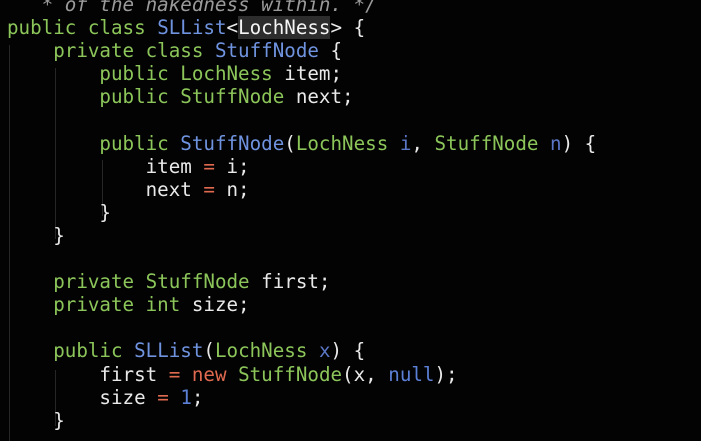 The width and height of the screenshot is (701, 441). Describe the element at coordinates (330, 51) in the screenshot. I see `code-token: {` at that location.